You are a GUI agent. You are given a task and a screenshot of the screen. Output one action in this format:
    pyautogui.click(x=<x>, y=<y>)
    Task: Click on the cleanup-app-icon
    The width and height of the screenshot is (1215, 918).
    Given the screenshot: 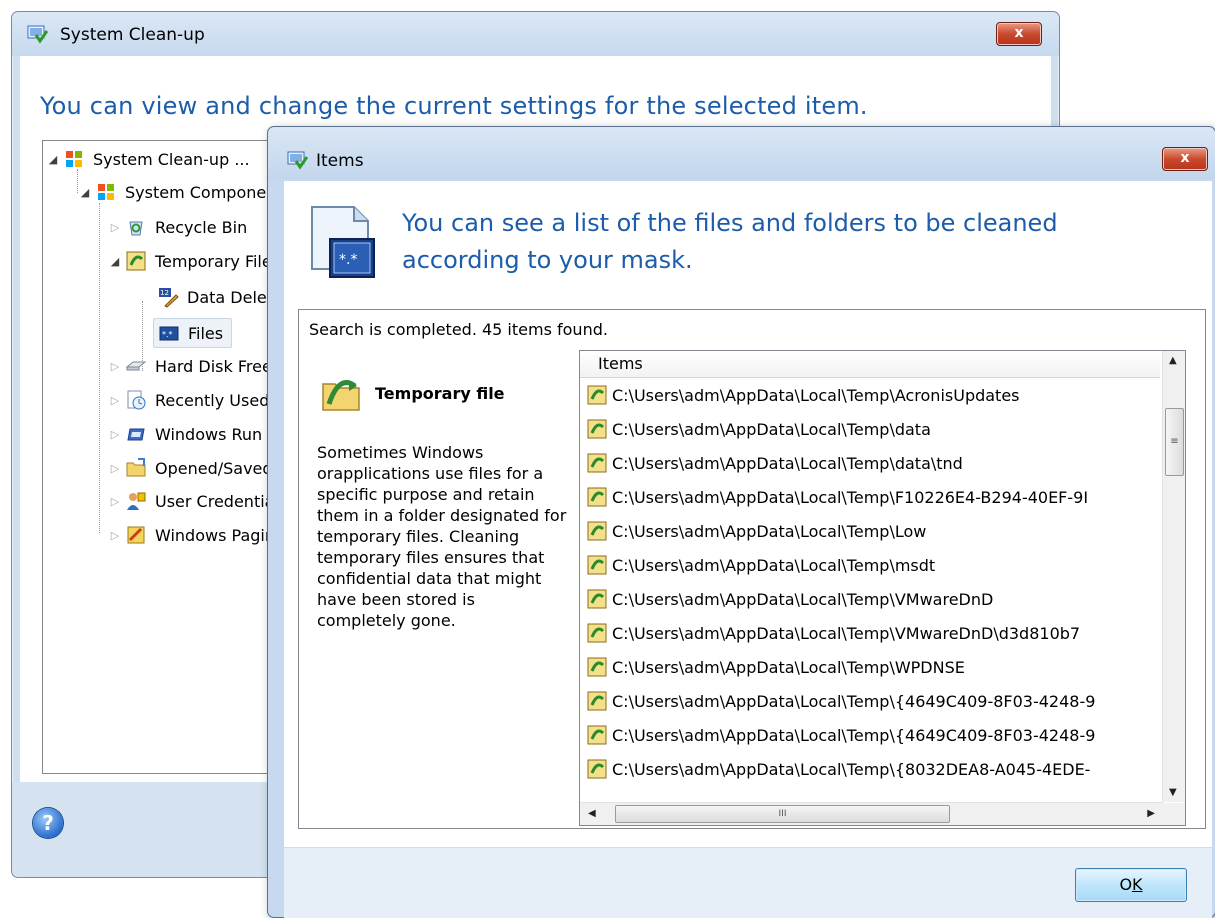 What is the action you would take?
    pyautogui.click(x=37, y=34)
    